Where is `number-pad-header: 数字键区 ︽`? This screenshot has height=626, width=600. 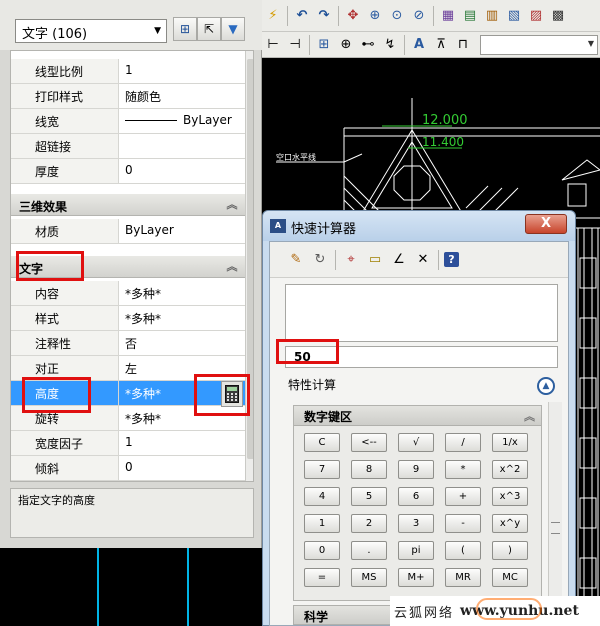 number-pad-header: 数字键区 ︽ is located at coordinates (417, 416).